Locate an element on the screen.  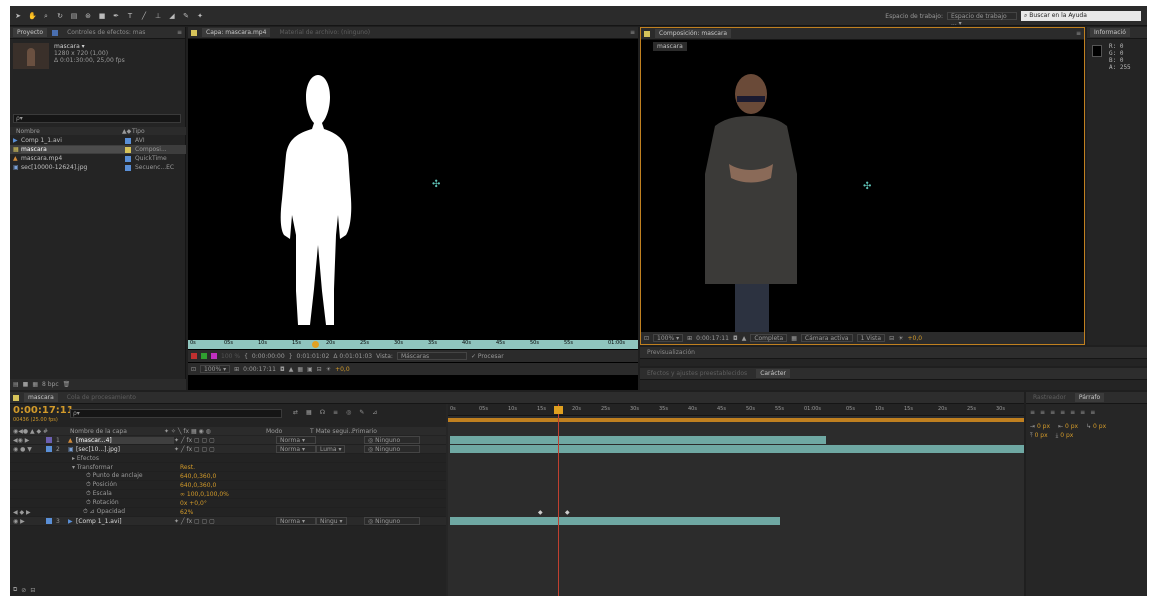
property-row: ◀ ◆ ▶ ⏱ ⊿ Opacidad 62% is located at coordinates (228, 512).